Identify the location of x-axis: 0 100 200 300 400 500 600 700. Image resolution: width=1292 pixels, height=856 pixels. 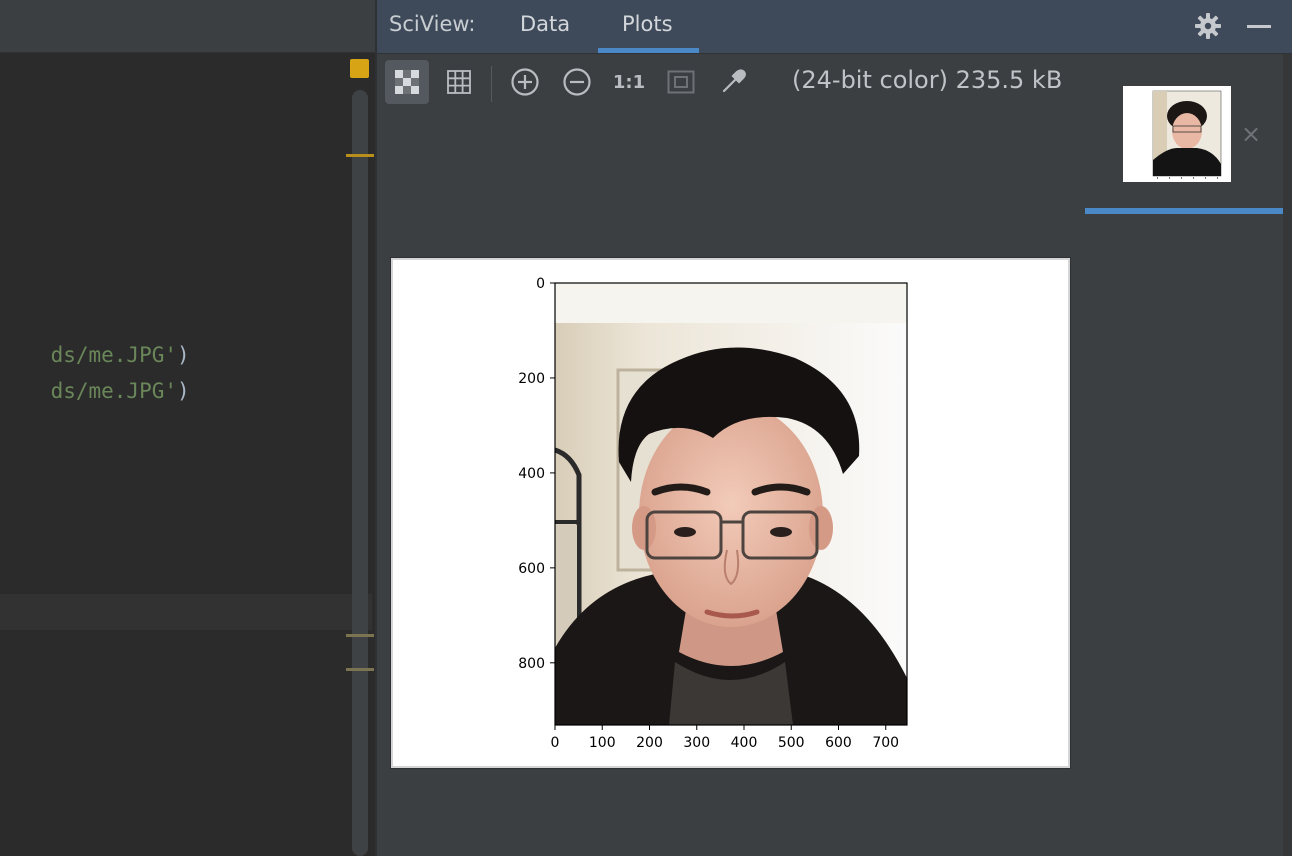
(725, 738).